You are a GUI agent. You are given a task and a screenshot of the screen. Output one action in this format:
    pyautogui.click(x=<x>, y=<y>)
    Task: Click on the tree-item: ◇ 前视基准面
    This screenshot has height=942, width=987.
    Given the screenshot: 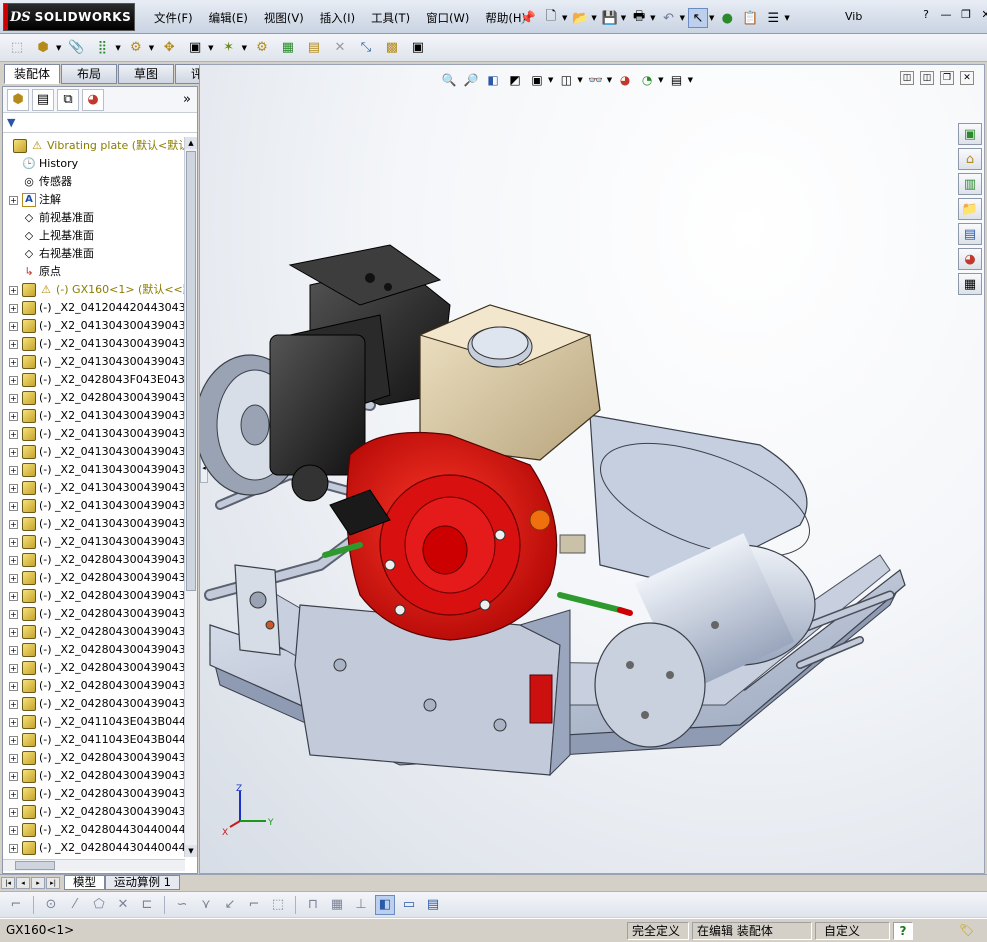 What is the action you would take?
    pyautogui.click(x=94, y=218)
    